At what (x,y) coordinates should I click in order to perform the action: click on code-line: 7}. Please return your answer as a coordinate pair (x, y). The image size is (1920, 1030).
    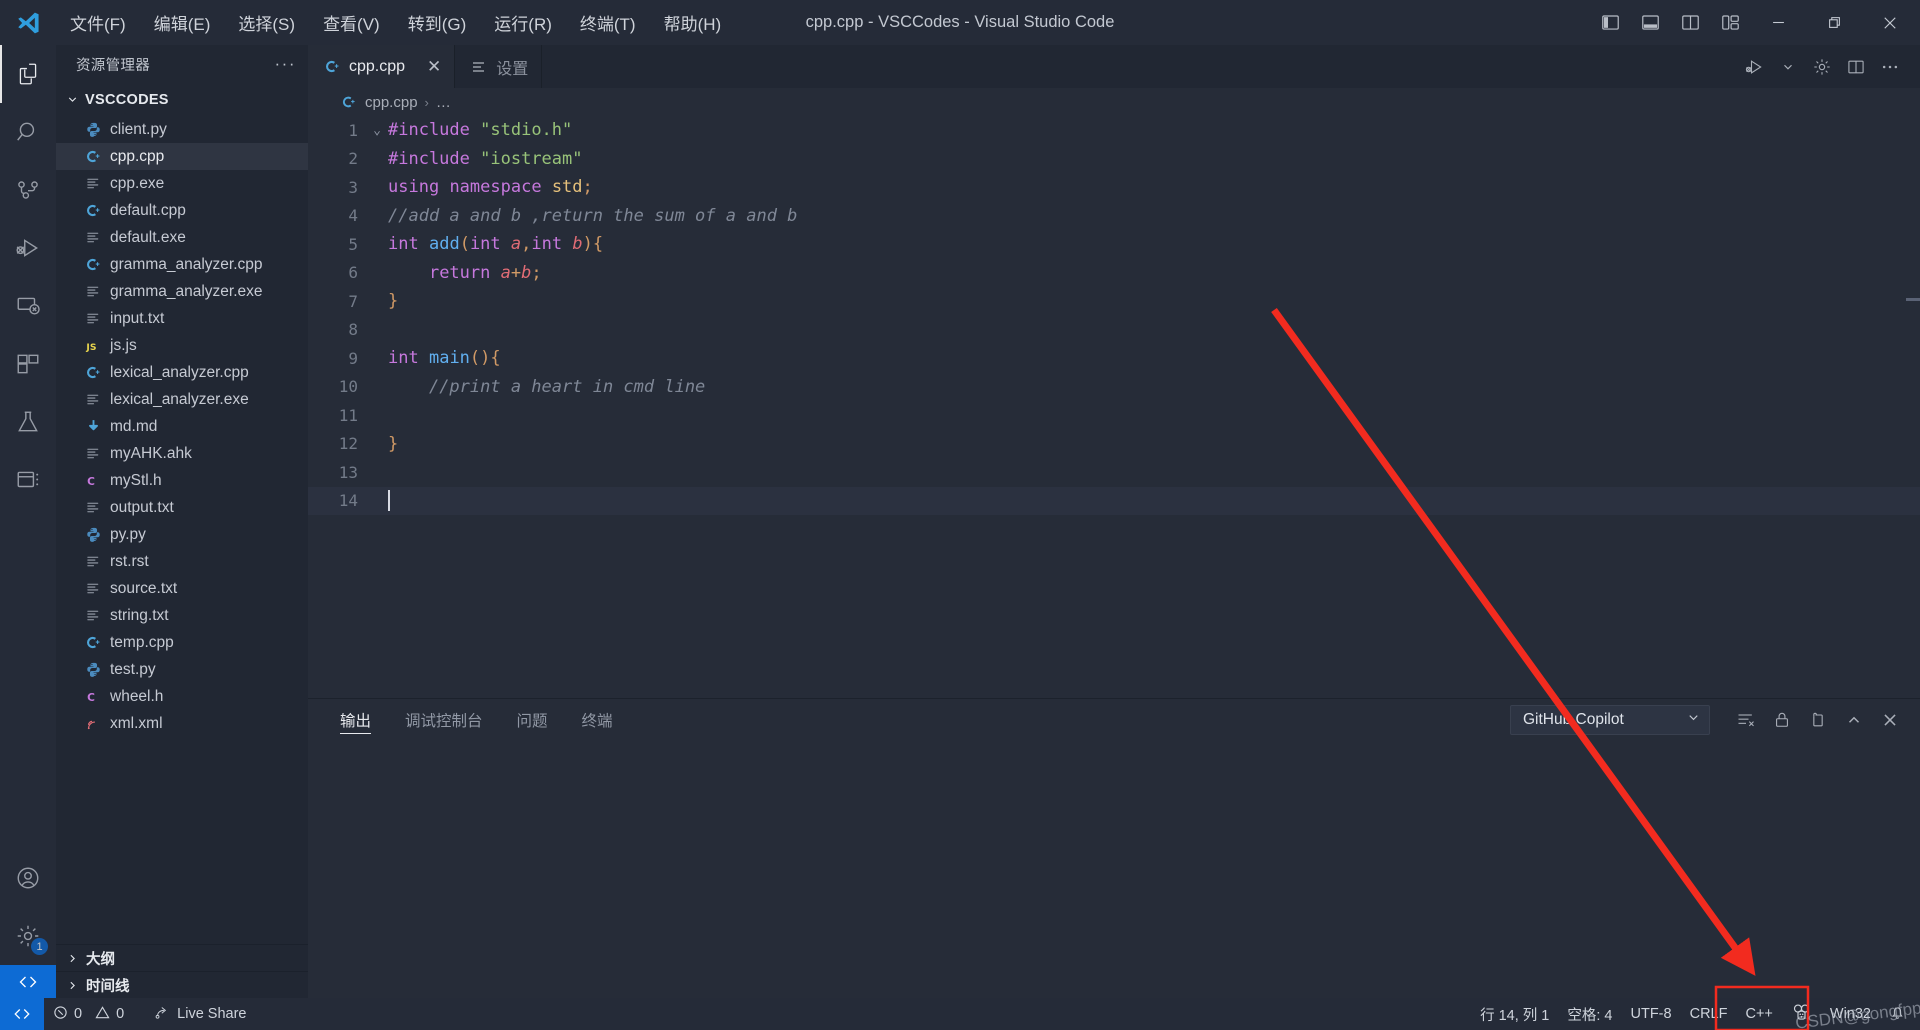
    Looking at the image, I should click on (1114, 301).